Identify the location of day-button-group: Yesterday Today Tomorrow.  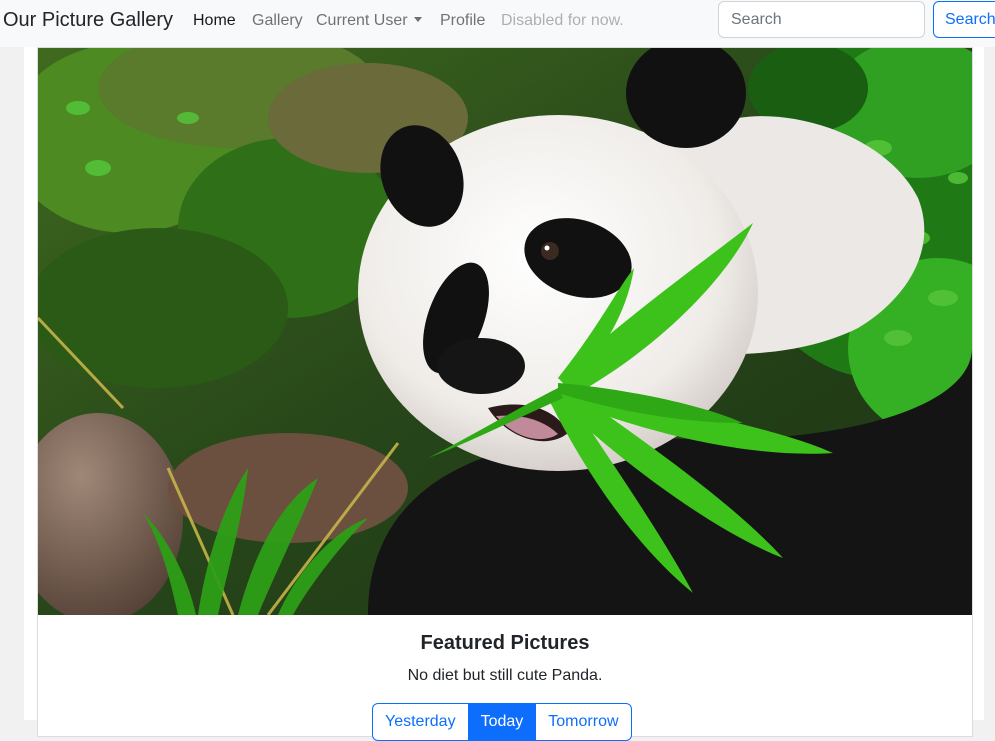
(502, 722).